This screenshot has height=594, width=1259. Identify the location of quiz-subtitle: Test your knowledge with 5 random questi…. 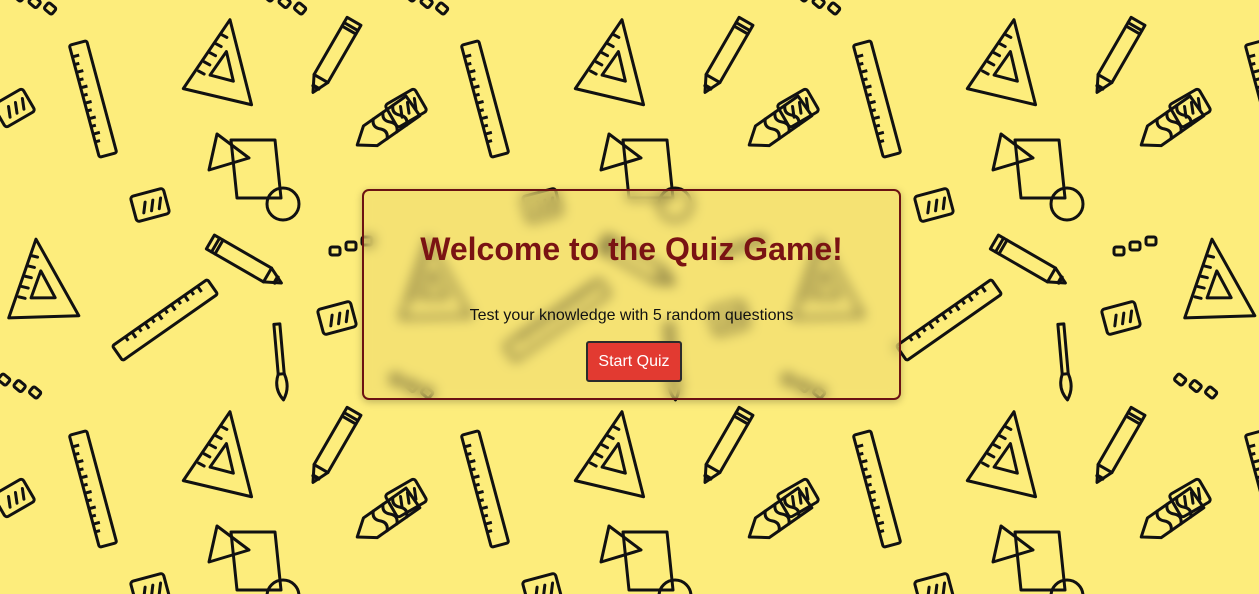
(631, 315).